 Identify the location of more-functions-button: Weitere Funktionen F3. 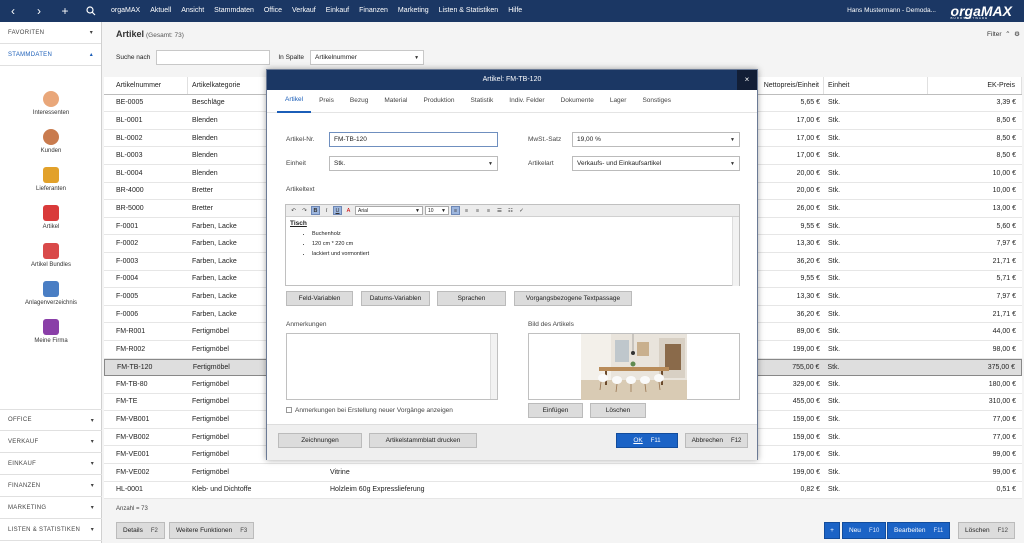
(212, 530).